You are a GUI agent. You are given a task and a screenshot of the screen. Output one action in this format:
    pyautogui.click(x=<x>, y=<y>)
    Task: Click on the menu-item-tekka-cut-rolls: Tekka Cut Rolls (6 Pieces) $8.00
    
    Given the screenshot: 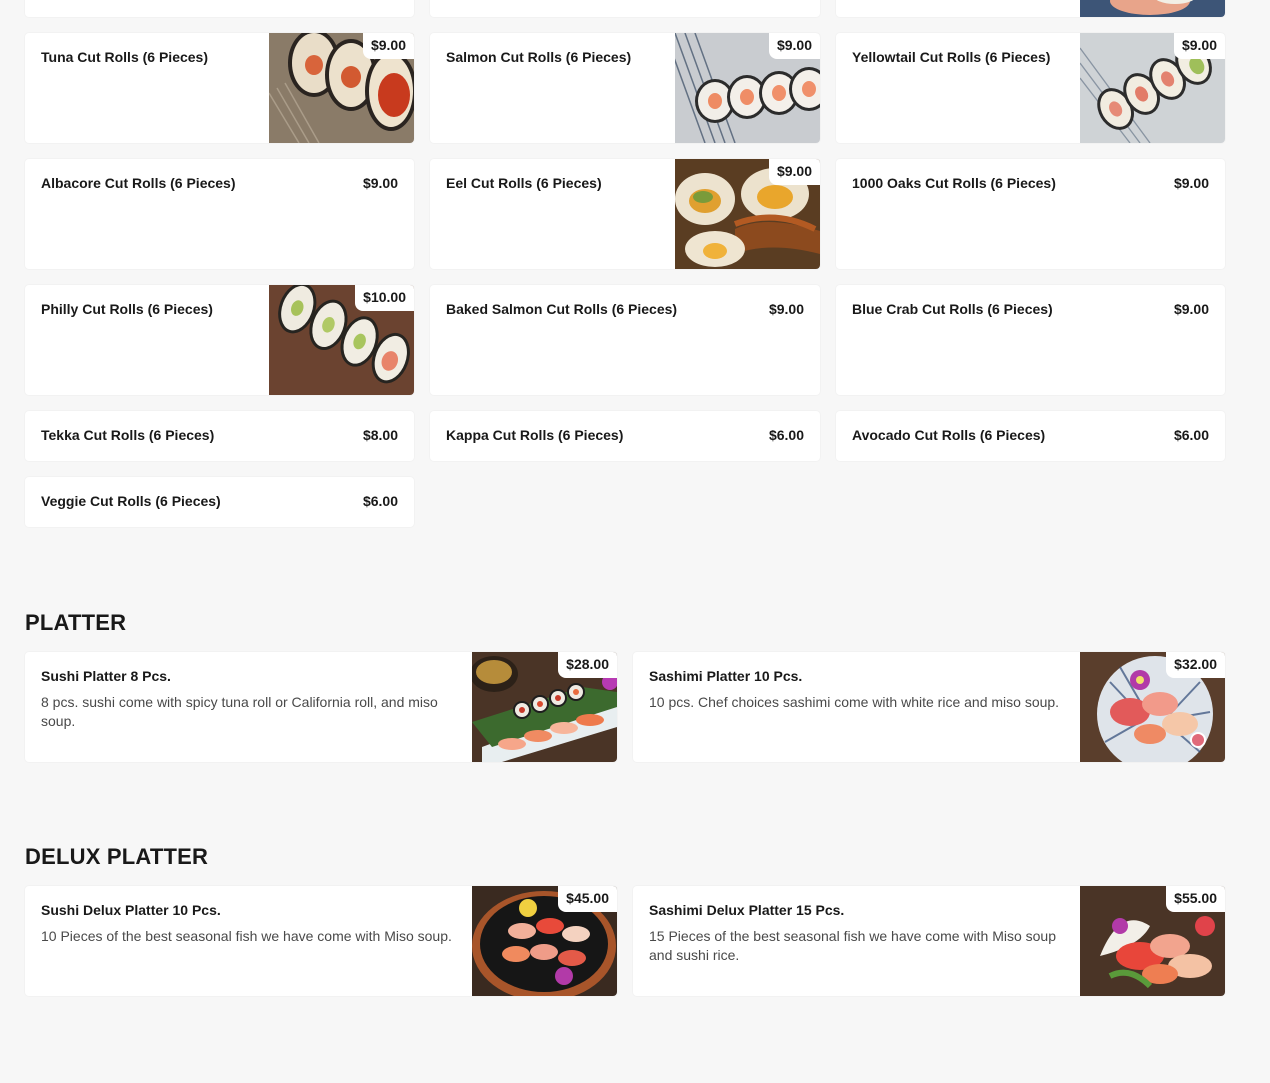 What is the action you would take?
    pyautogui.click(x=219, y=436)
    